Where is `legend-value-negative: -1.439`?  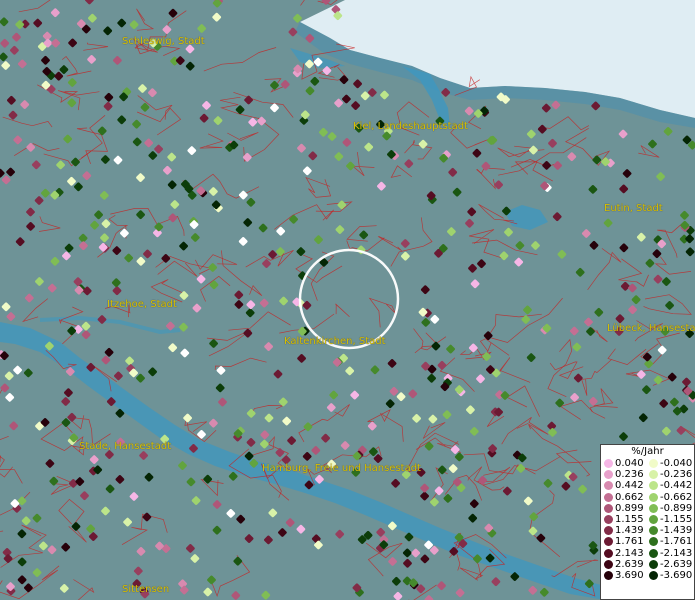 legend-value-negative: -1.439 is located at coordinates (676, 531).